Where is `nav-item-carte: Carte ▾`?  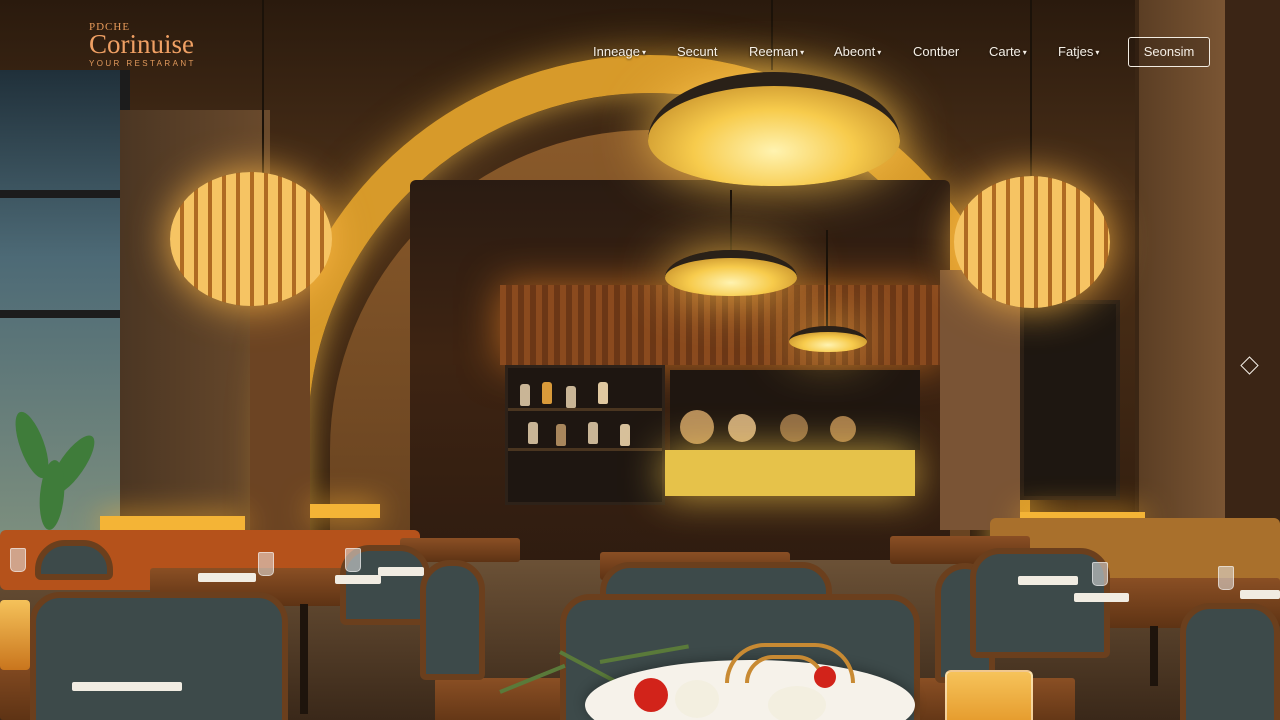 nav-item-carte: Carte ▾ is located at coordinates (1008, 51).